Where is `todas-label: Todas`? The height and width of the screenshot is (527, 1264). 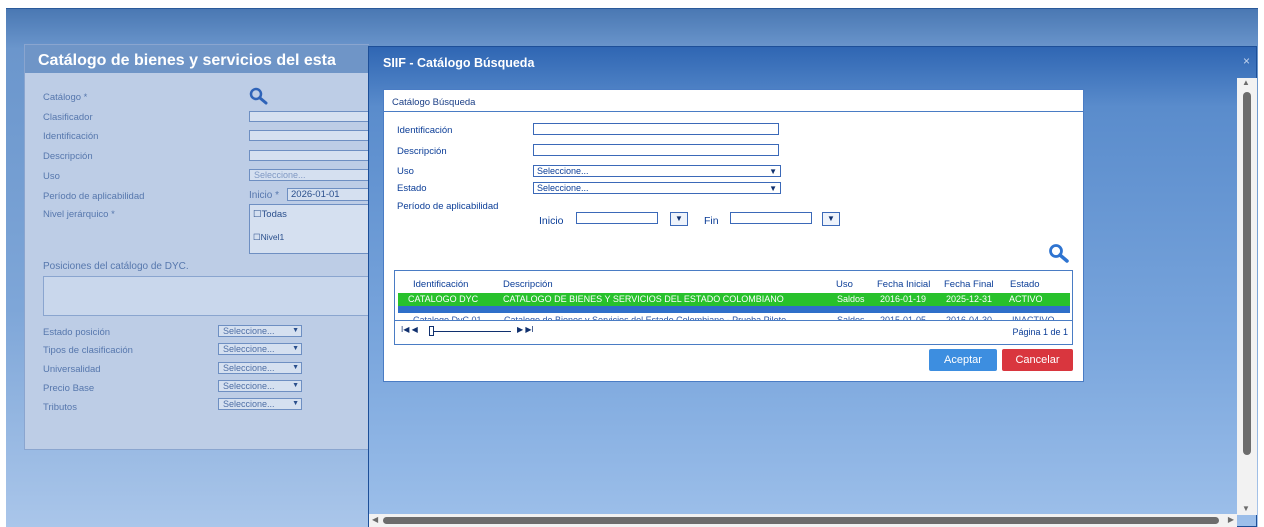 todas-label: Todas is located at coordinates (274, 214).